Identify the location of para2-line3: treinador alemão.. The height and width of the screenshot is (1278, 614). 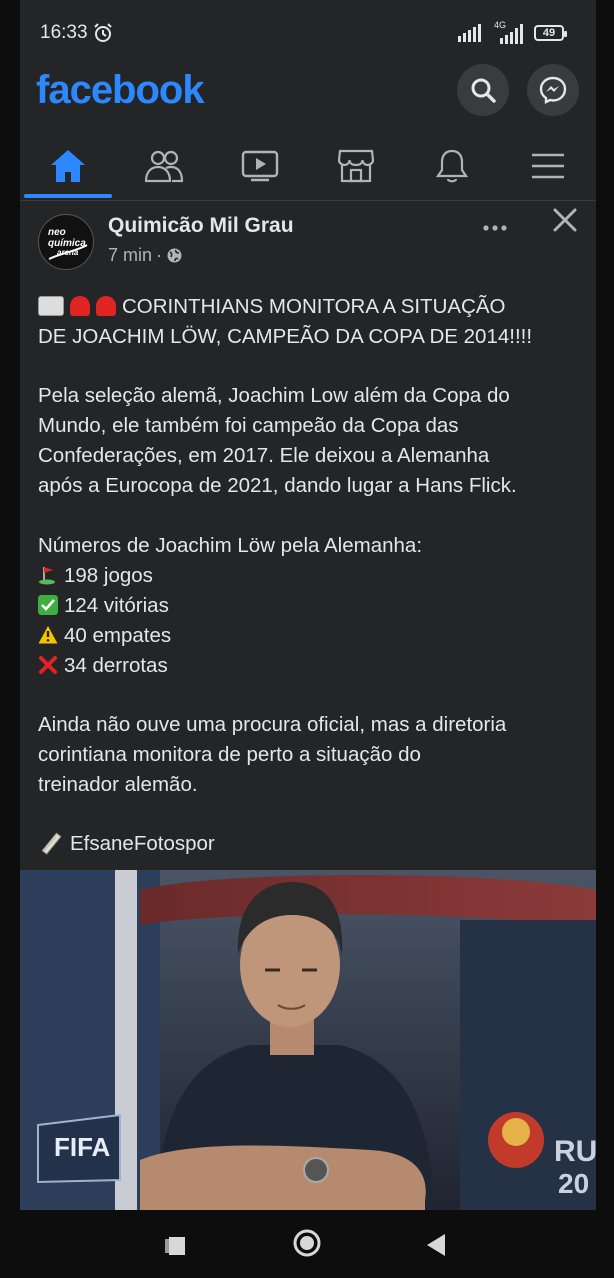
(118, 784).